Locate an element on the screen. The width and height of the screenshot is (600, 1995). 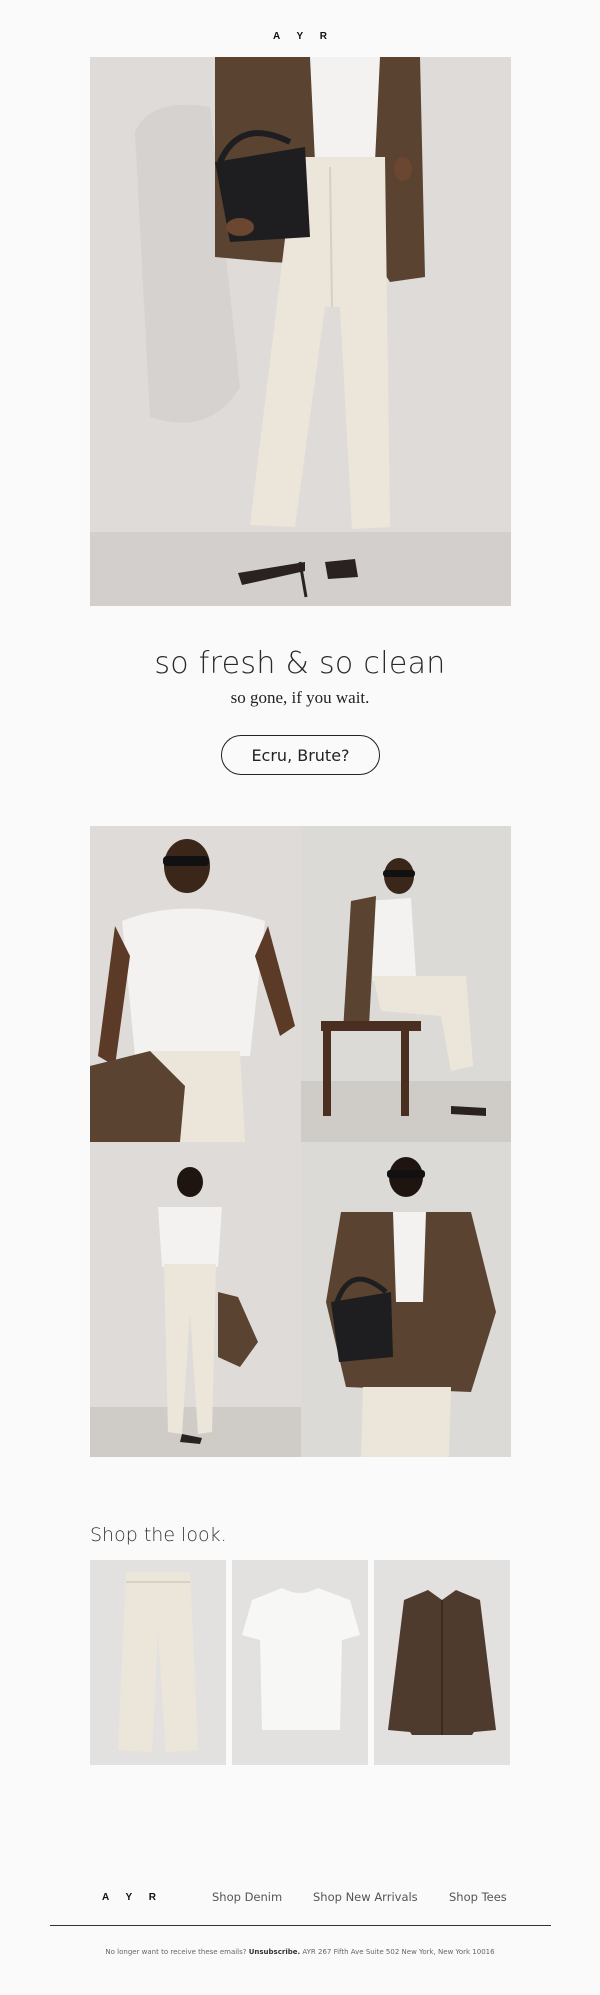
ecru-jeans-product-icon is located at coordinates (158, 1662).